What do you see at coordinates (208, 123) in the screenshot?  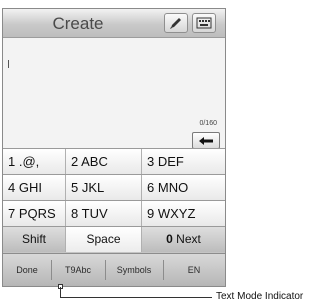 I see `character-counter: 0/160` at bounding box center [208, 123].